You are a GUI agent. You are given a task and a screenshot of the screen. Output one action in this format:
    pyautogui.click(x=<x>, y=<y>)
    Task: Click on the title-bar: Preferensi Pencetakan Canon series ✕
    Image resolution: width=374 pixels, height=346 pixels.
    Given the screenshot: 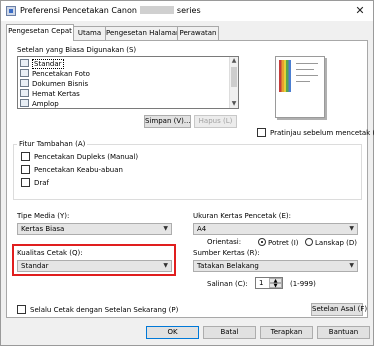 What is the action you would take?
    pyautogui.click(x=187, y=11)
    